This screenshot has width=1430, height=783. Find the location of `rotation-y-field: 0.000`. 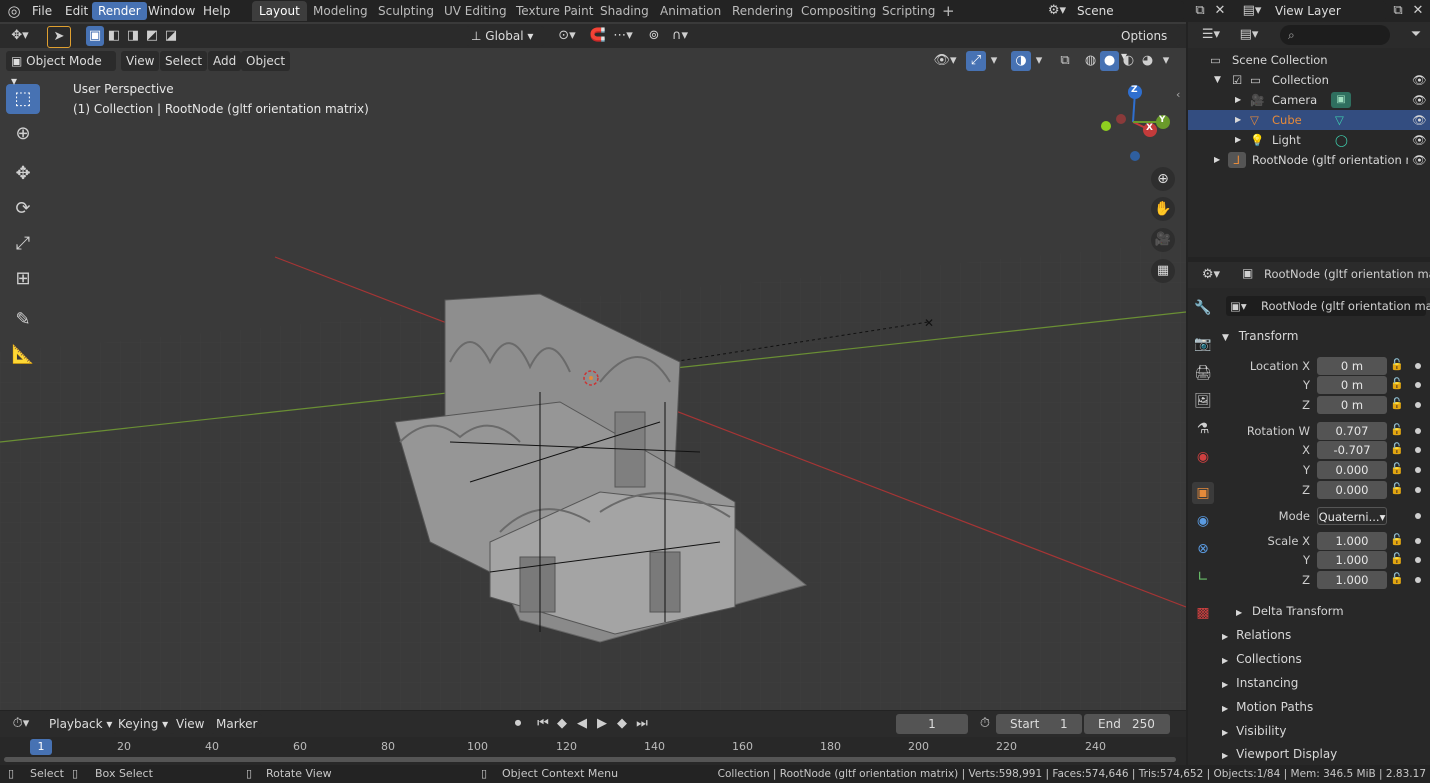

rotation-y-field: 0.000 is located at coordinates (1352, 470).